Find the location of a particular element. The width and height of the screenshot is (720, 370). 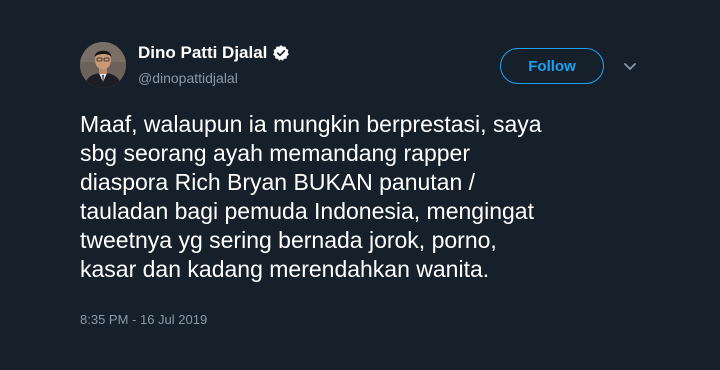

author-name: Dino Patti Djalal is located at coordinates (214, 53).